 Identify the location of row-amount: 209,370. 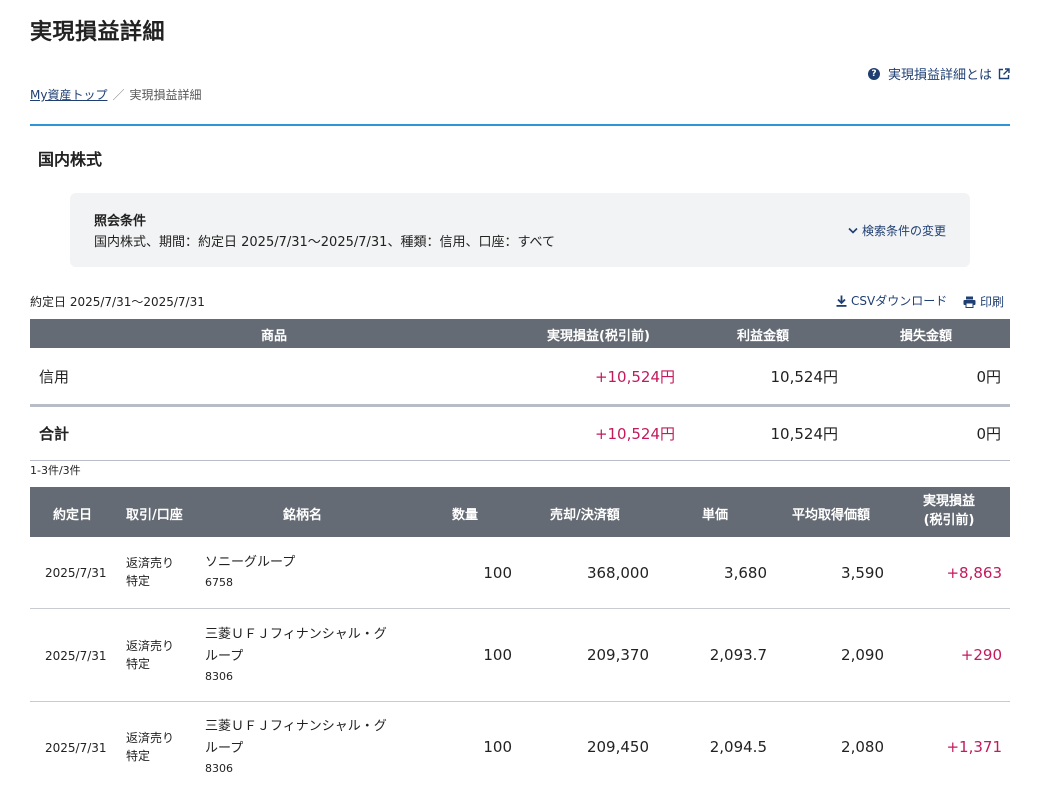
(617, 655).